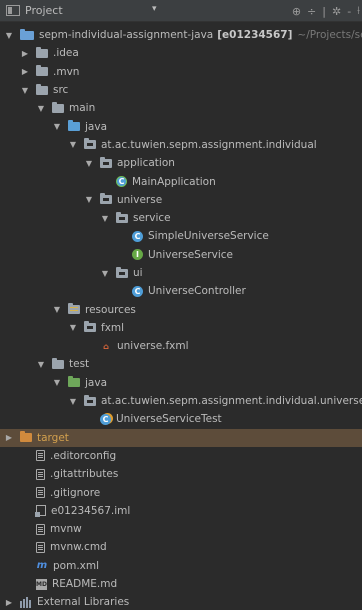 The height and width of the screenshot is (610, 362). I want to click on tree-item-editorconfig: ▶.editorconfig, so click(181, 456).